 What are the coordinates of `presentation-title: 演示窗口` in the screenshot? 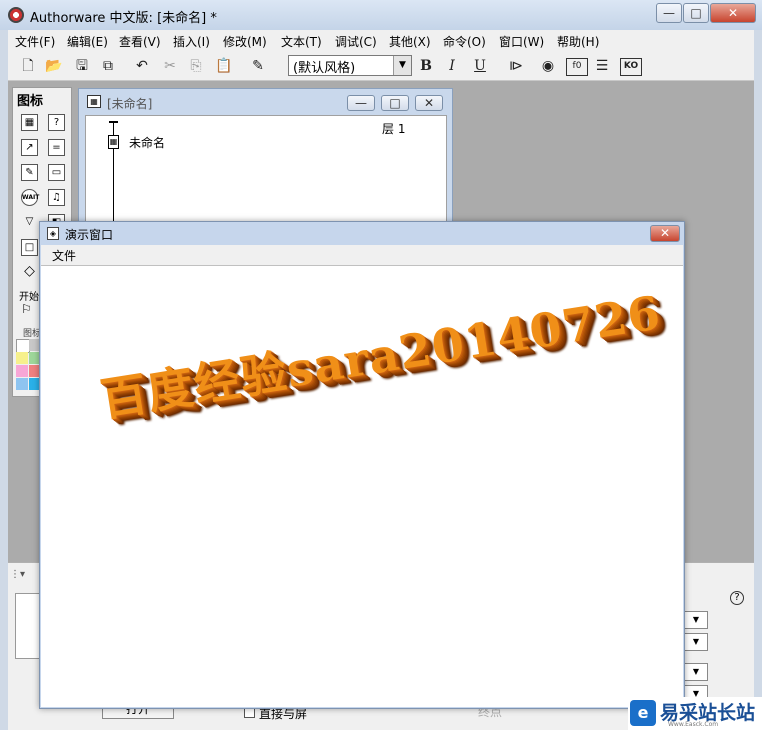 It's located at (89, 235).